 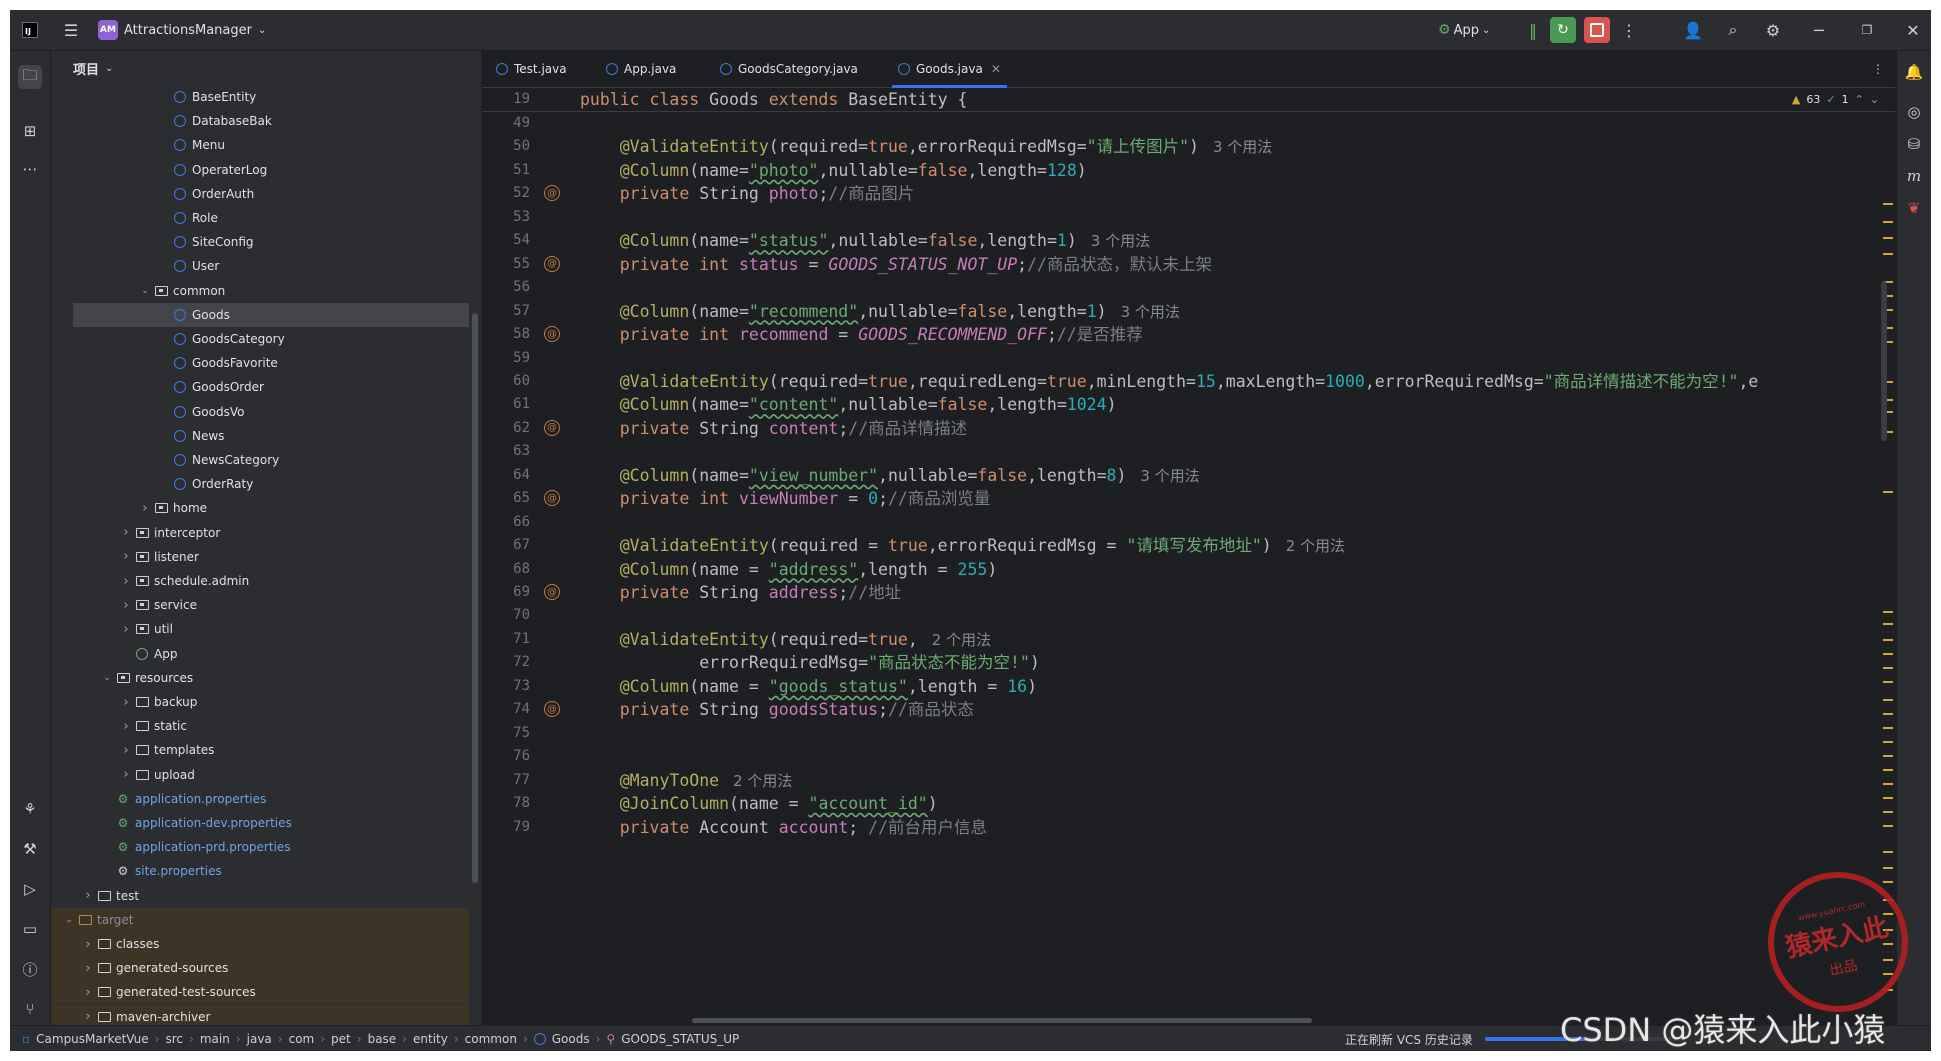 I want to click on tree-node-listener: › listener, so click(x=260, y=557).